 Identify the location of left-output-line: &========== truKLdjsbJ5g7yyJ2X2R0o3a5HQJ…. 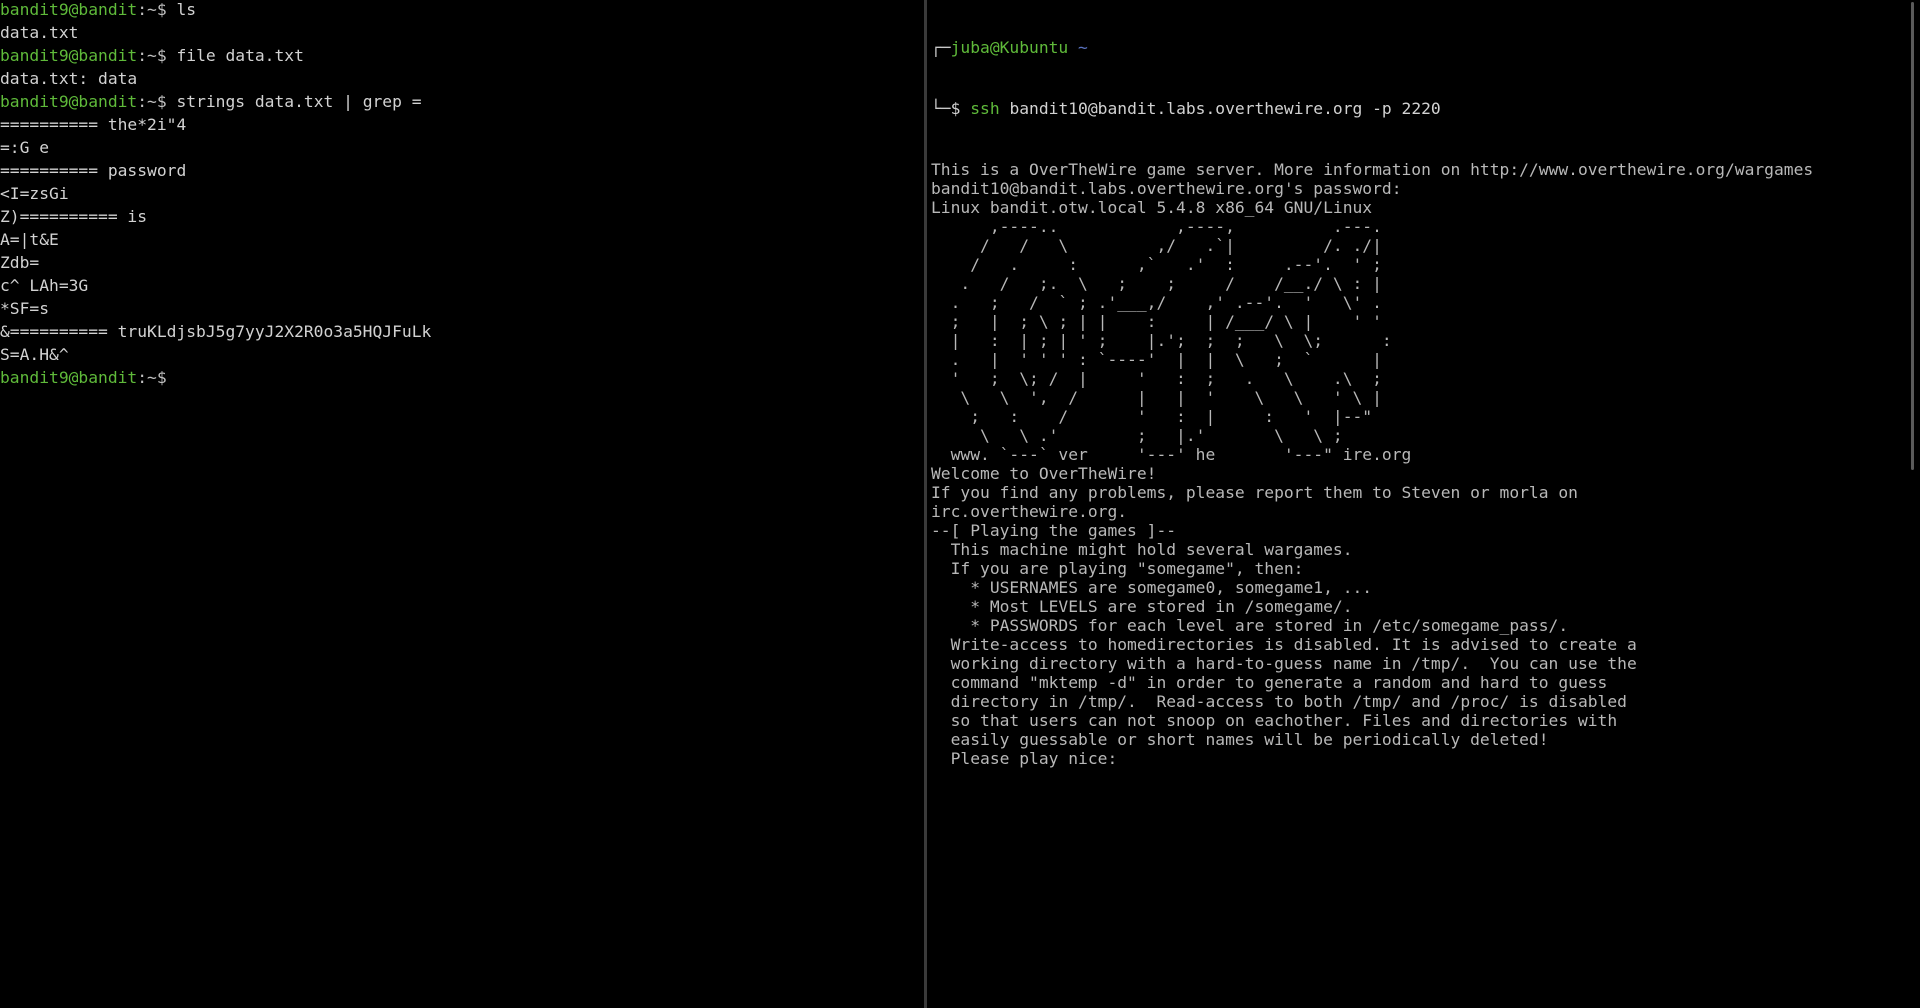
(216, 331).